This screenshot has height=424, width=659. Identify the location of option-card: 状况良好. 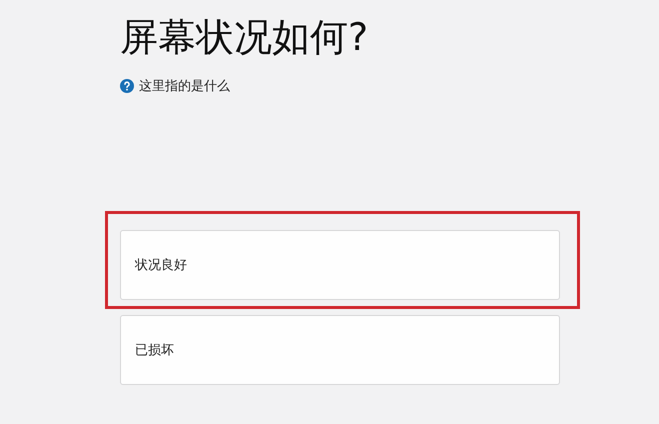
(340, 265).